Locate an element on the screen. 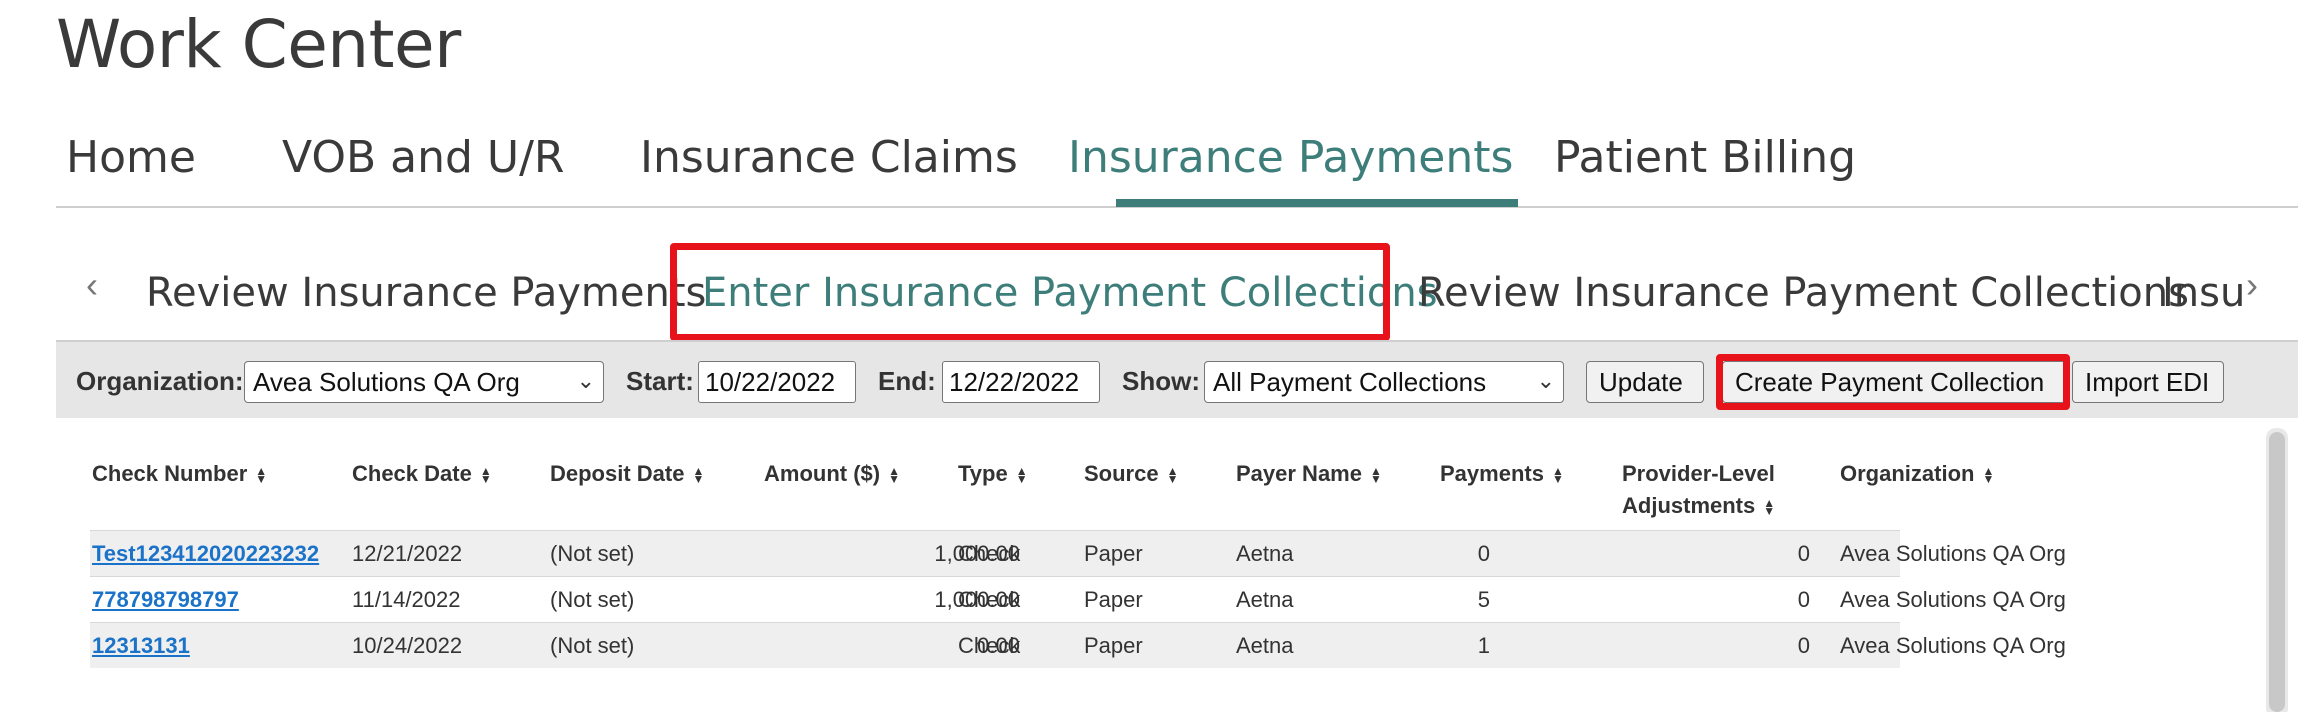 The height and width of the screenshot is (712, 2318). scrollbar-thumb is located at coordinates (2277, 572).